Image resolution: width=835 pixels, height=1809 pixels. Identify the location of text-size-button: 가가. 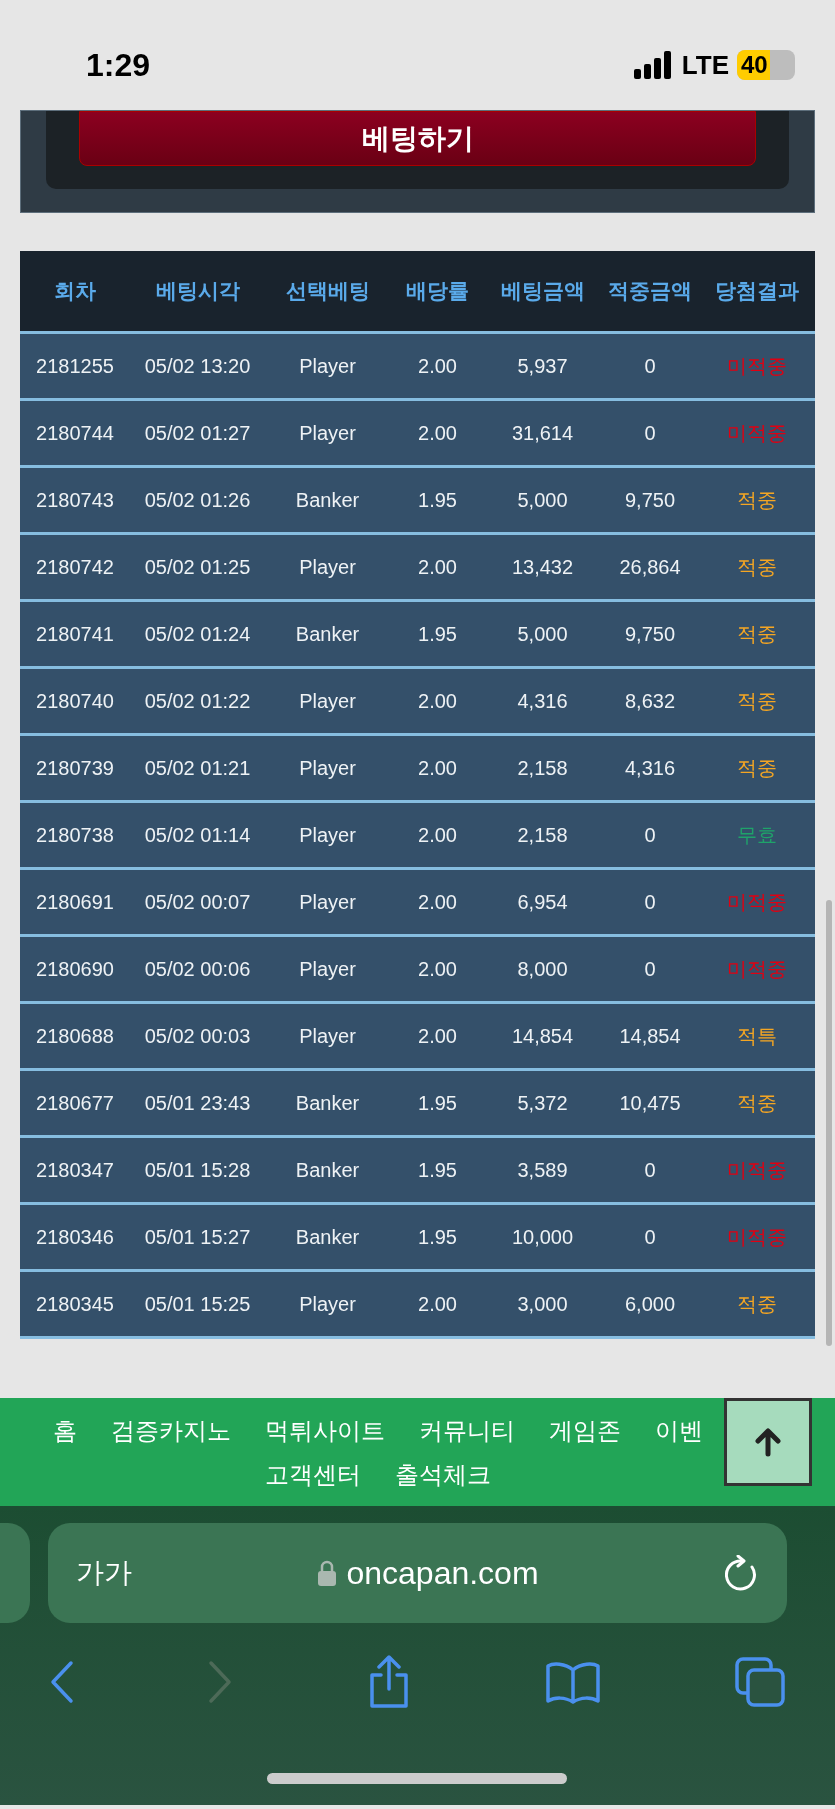
(104, 1573).